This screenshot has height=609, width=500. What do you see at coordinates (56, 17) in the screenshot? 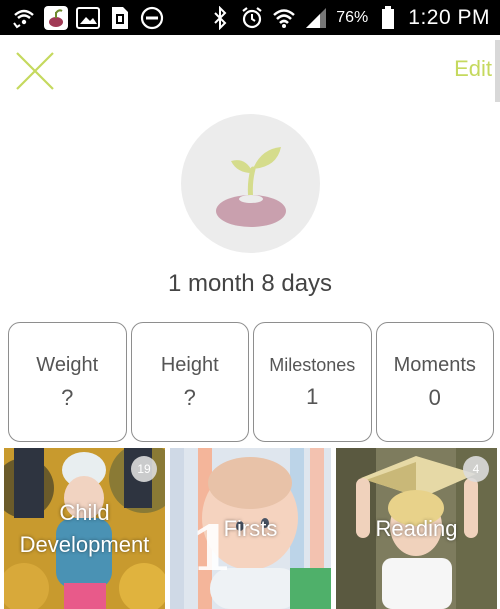
I see `app-notification-icon` at bounding box center [56, 17].